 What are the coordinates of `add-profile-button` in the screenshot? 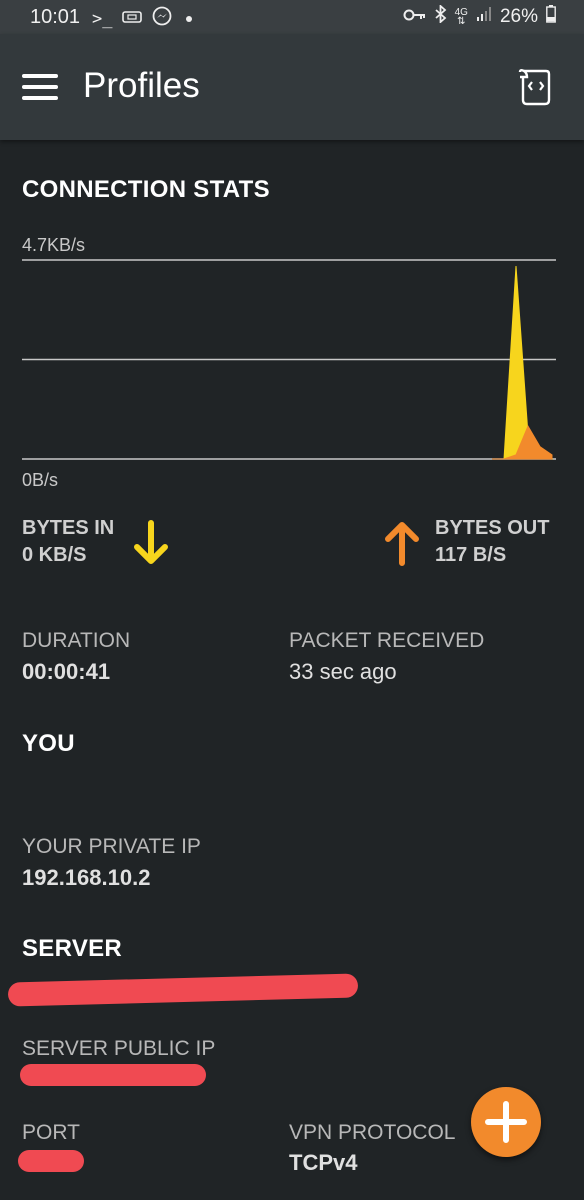 It's located at (506, 1122).